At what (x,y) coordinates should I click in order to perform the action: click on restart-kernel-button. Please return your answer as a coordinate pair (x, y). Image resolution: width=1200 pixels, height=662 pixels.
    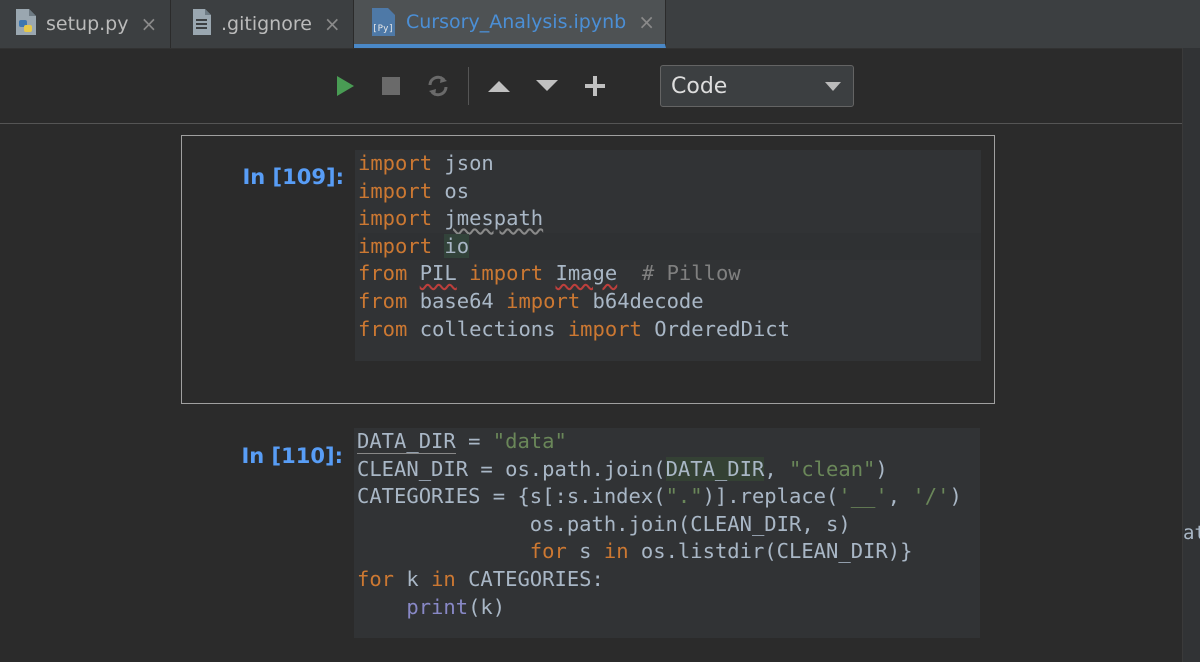
    Looking at the image, I should click on (438, 86).